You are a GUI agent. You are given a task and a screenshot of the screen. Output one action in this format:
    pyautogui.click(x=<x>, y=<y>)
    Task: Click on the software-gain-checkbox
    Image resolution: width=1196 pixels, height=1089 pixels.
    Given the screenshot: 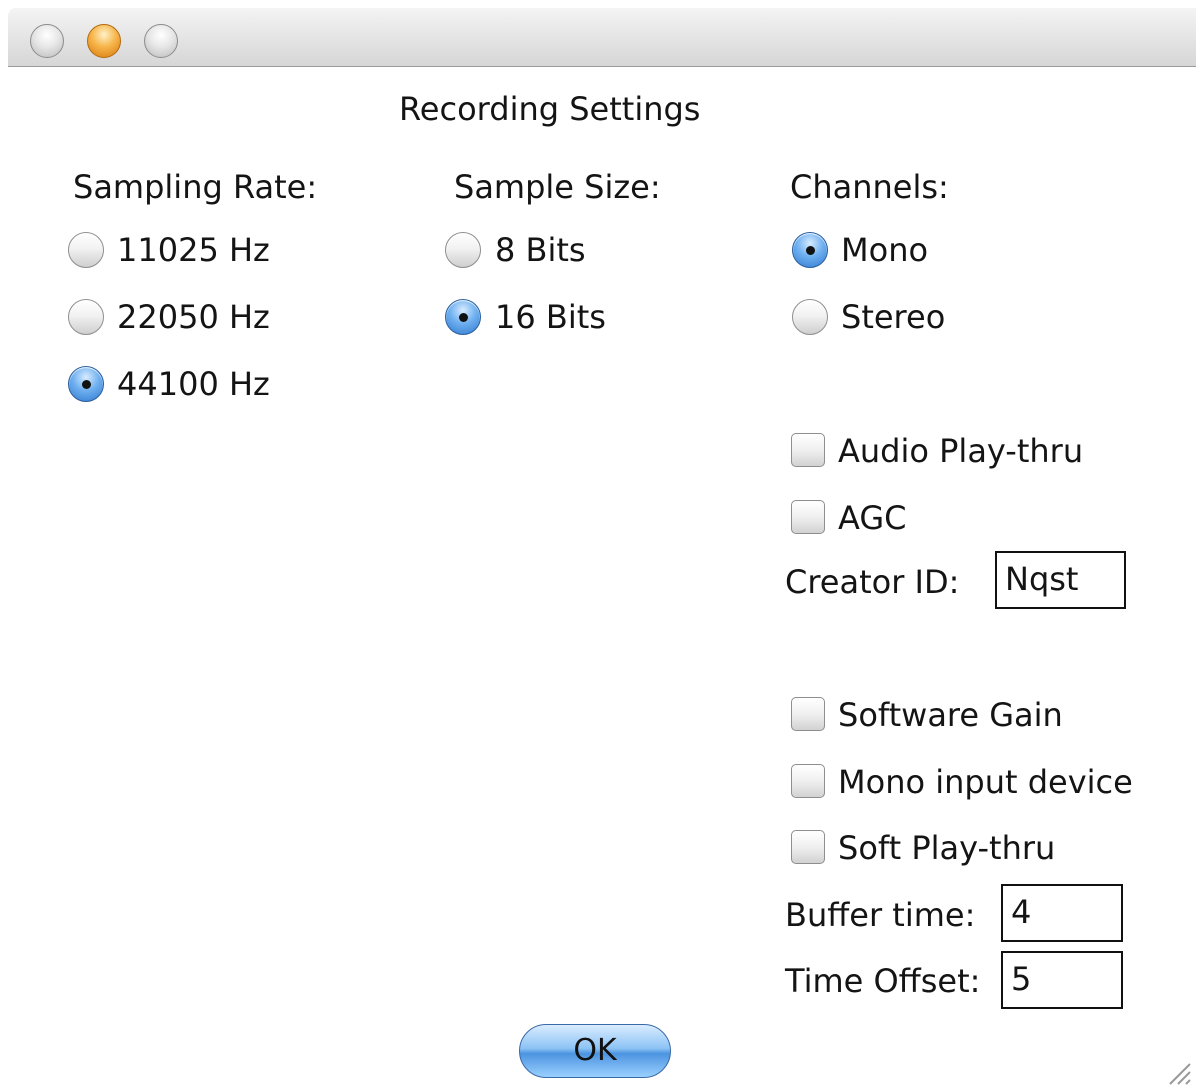 What is the action you would take?
    pyautogui.click(x=808, y=714)
    